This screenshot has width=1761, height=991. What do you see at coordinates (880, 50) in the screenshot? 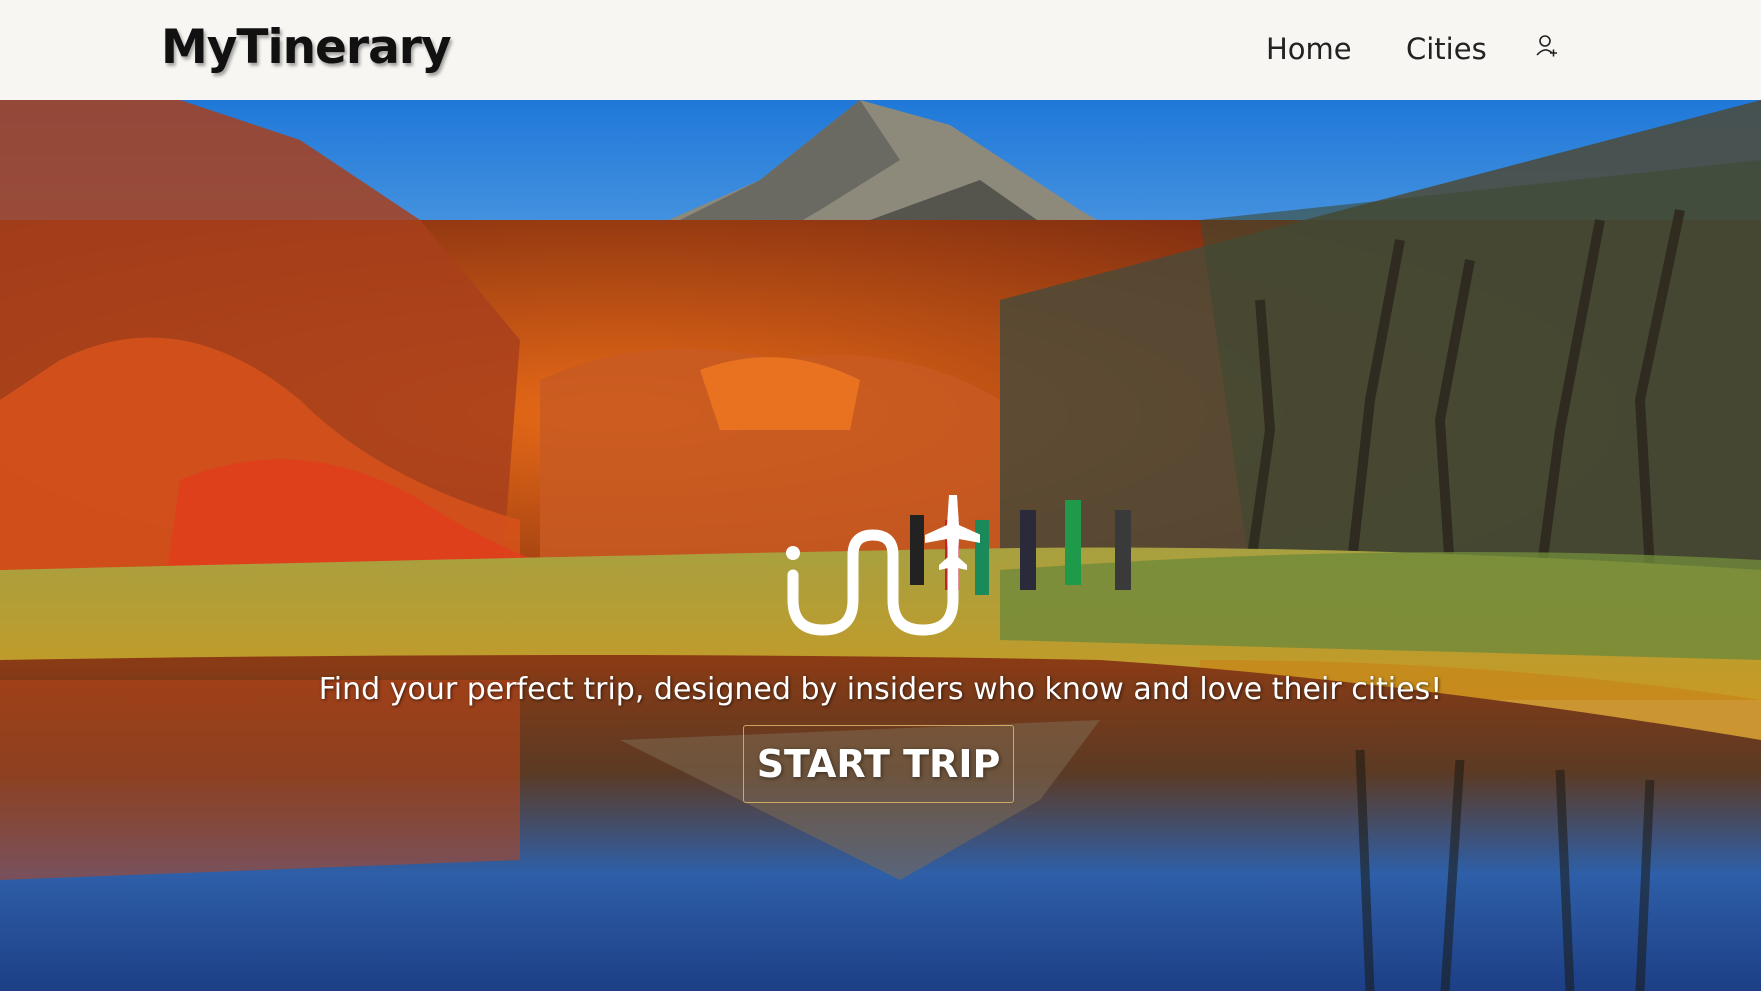
I see `header: MyTinerary Home Cities` at bounding box center [880, 50].